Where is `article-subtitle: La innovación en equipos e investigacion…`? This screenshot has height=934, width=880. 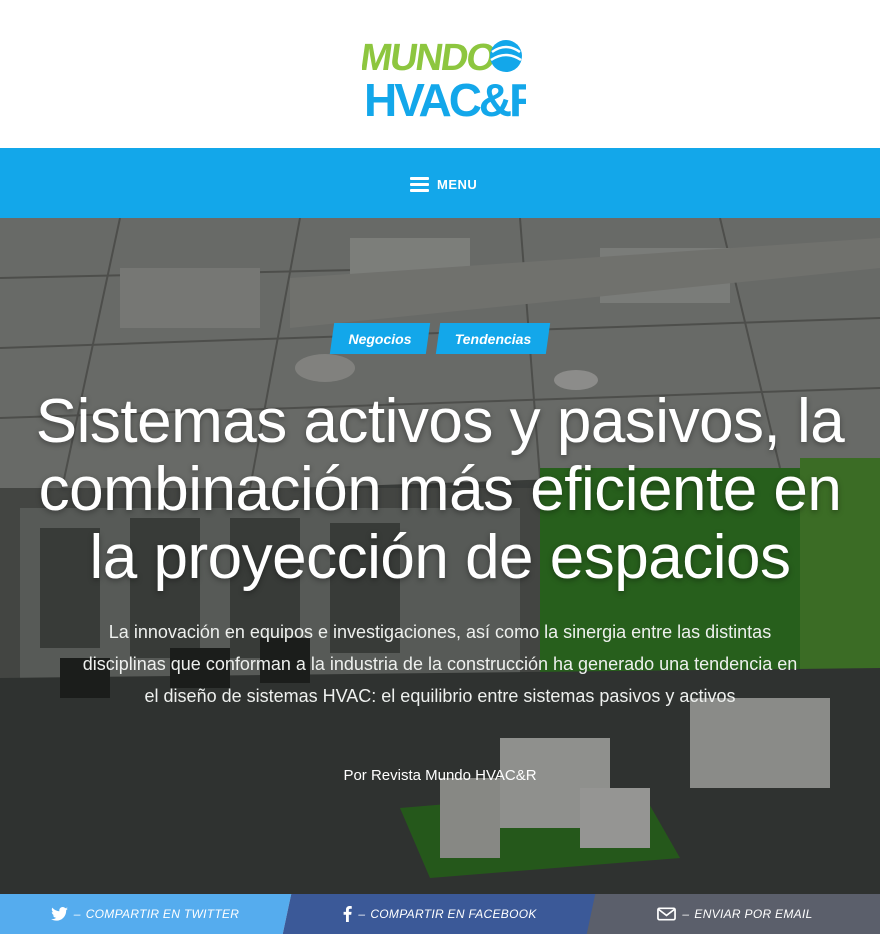 article-subtitle: La innovación en equipos e investigacion… is located at coordinates (440, 664).